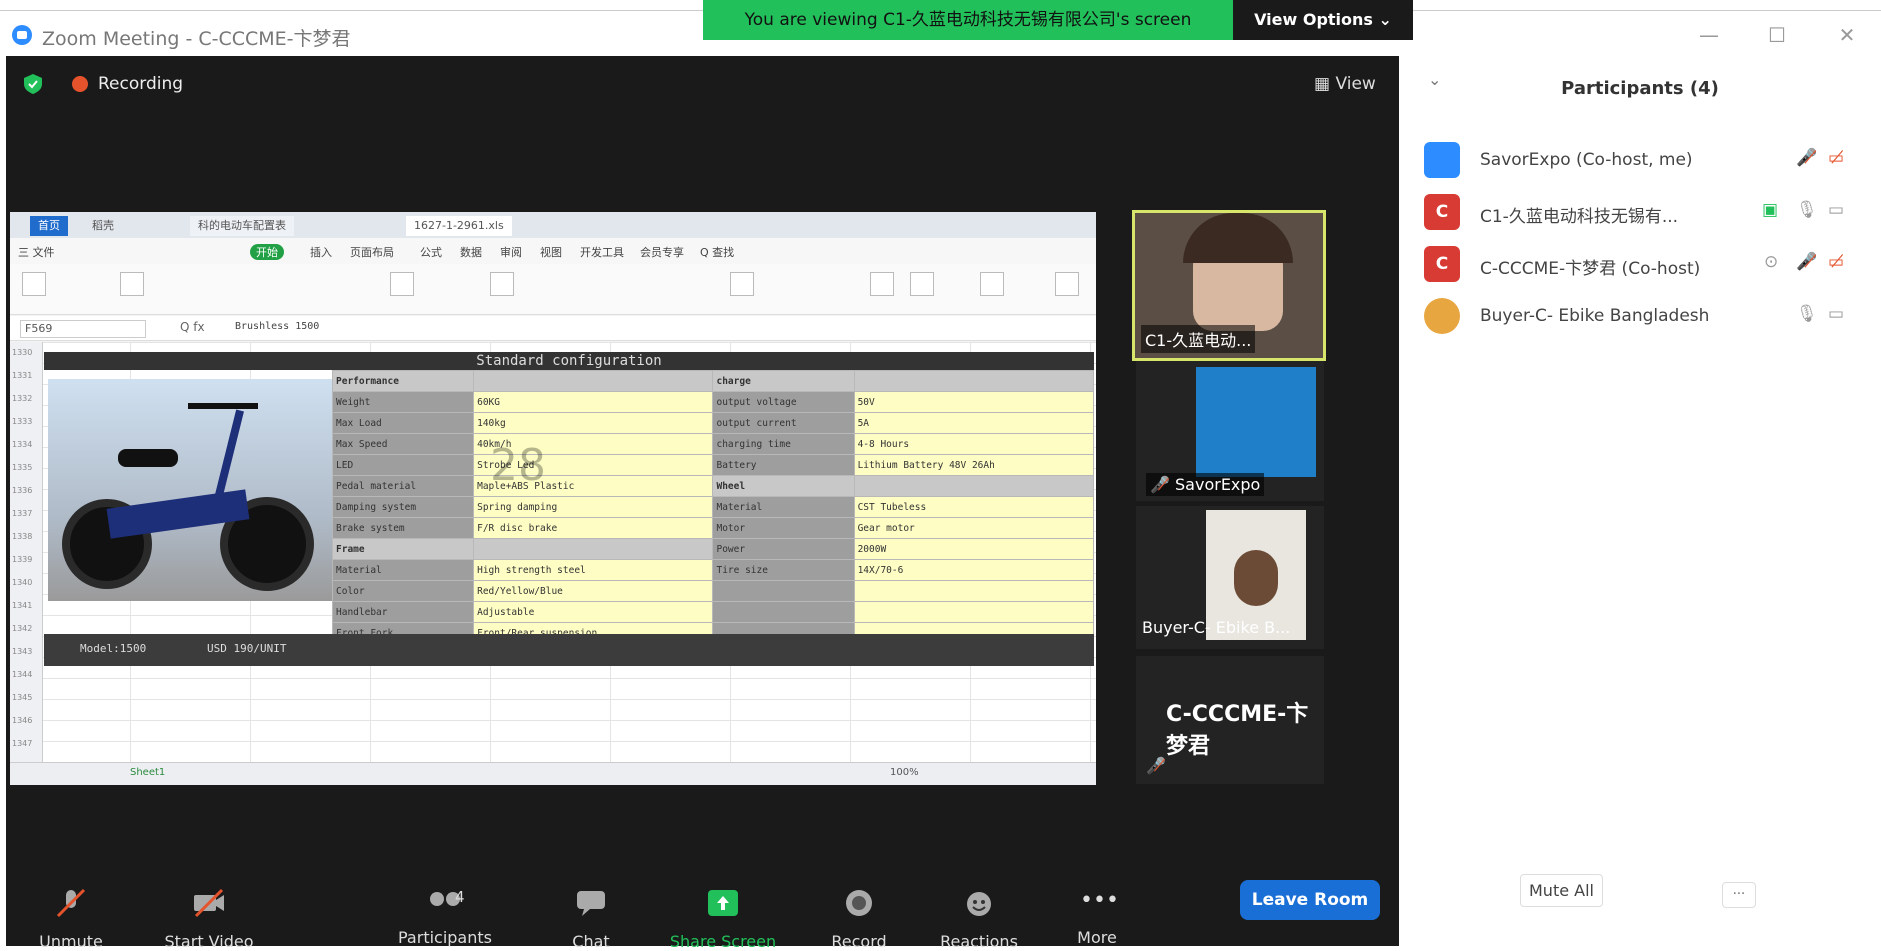 The image size is (1881, 951). Describe the element at coordinates (783, 486) in the screenshot. I see `config-cell: Wheel` at that location.